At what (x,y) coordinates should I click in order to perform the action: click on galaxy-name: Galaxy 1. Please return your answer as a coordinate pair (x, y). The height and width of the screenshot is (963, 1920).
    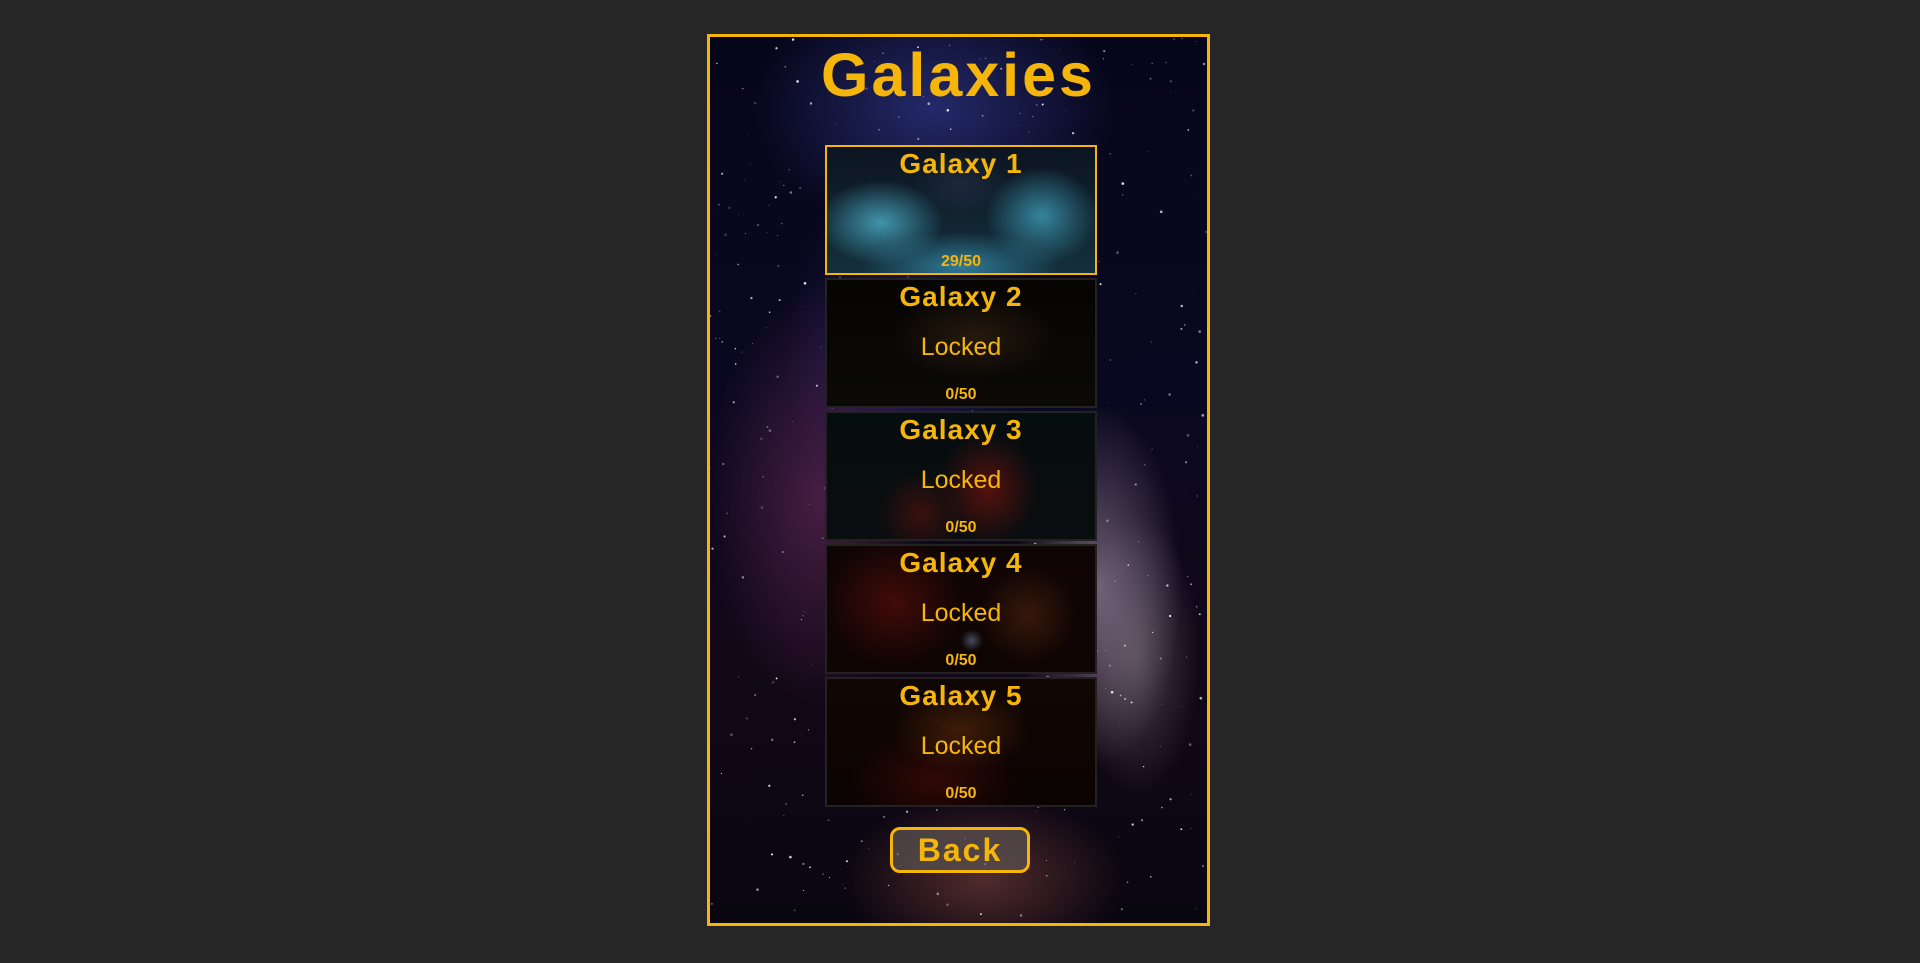
    Looking at the image, I should click on (961, 163).